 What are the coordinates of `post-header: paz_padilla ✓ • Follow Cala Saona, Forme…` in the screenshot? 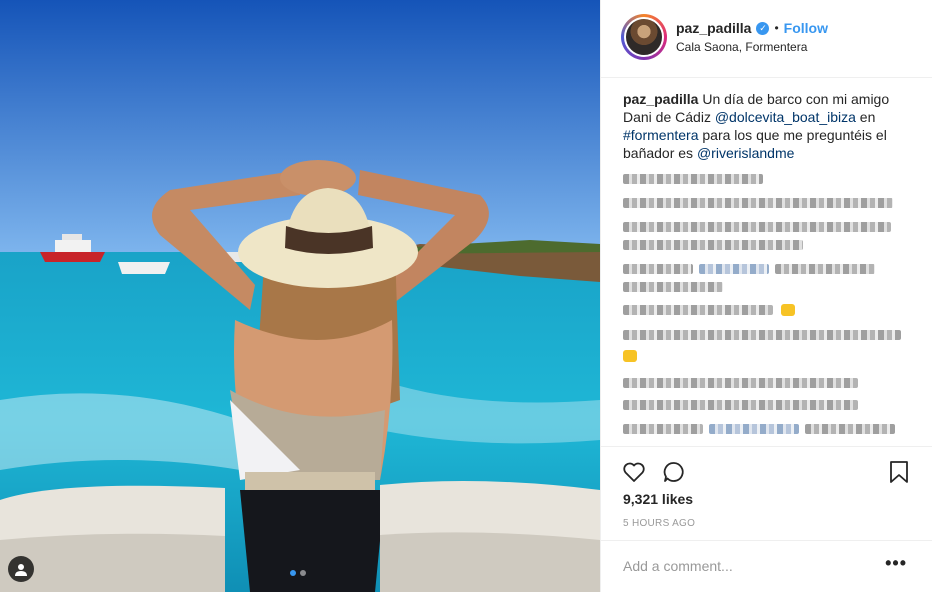 It's located at (766, 39).